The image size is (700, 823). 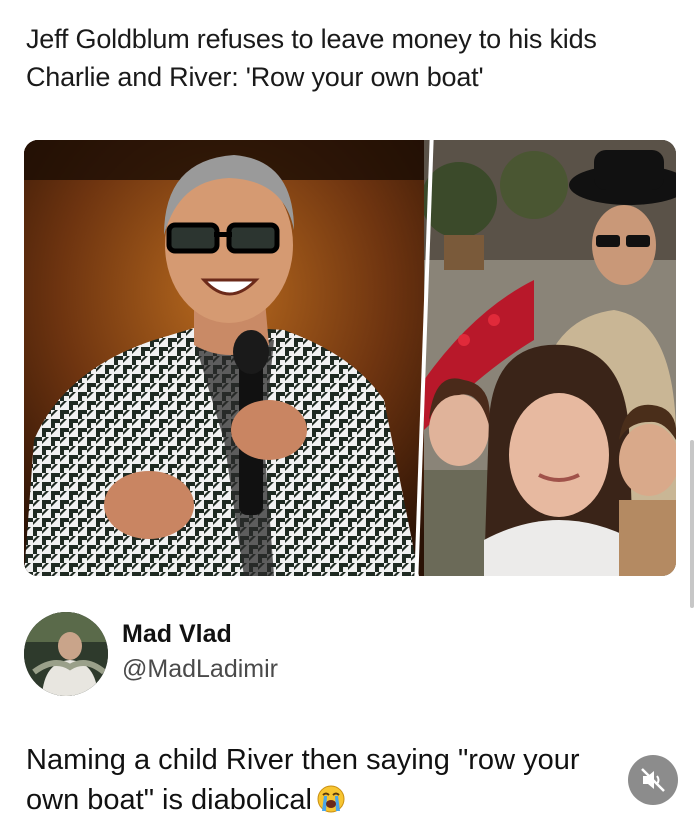 I want to click on mute-button, so click(x=653, y=780).